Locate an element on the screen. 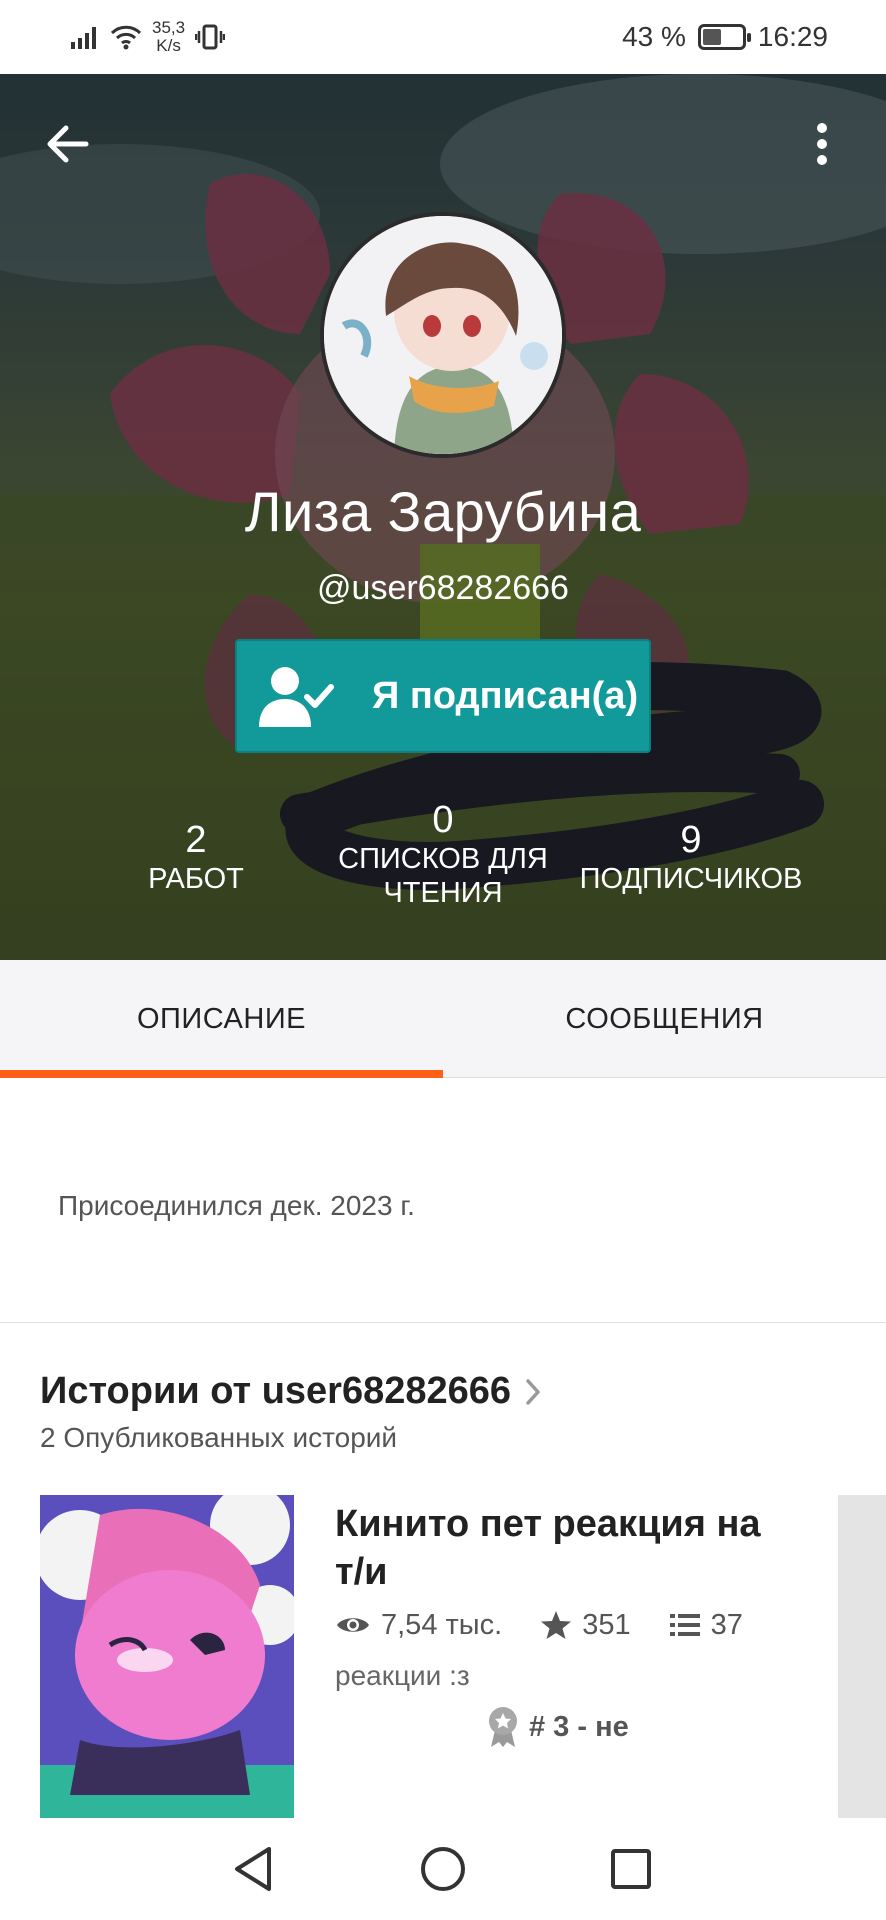 This screenshot has width=886, height=1920. status-bar: 35,3 K/s 43 % 16:29 is located at coordinates (443, 37).